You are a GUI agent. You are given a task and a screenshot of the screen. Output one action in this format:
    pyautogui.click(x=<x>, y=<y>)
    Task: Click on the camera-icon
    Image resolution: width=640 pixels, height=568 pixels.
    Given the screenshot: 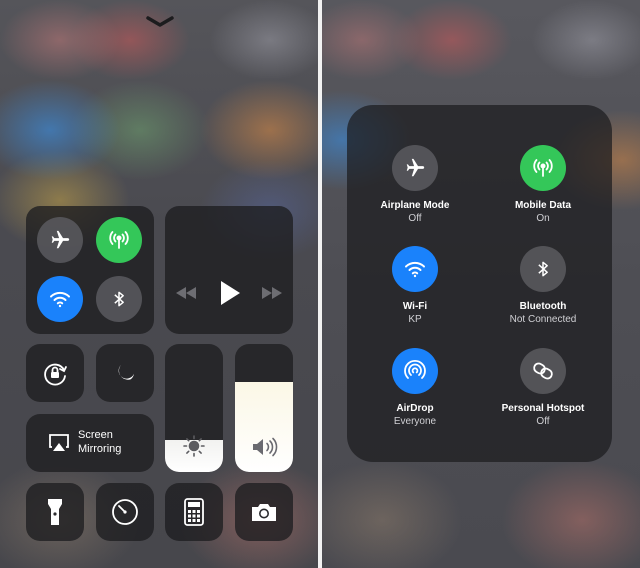 What is the action you would take?
    pyautogui.click(x=264, y=512)
    